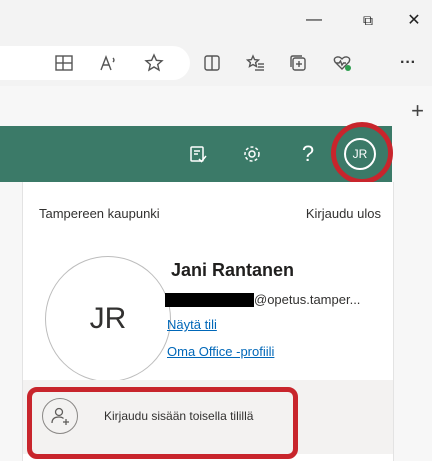 Image resolution: width=432 pixels, height=461 pixels. What do you see at coordinates (417, 111) in the screenshot?
I see `new-tab-button: +` at bounding box center [417, 111].